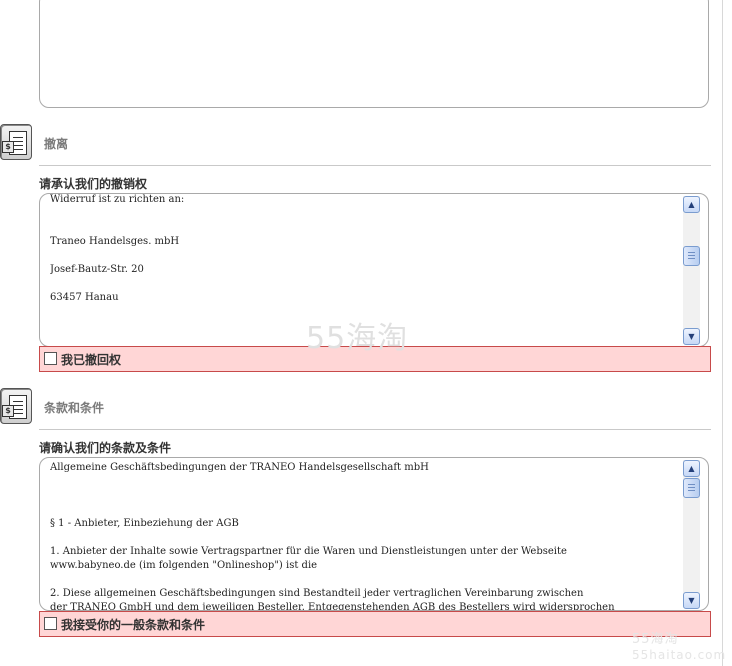 This screenshot has height=666, width=732. I want to click on terms-checkbox-row: 我接受你的一般条款和条件, so click(375, 624).